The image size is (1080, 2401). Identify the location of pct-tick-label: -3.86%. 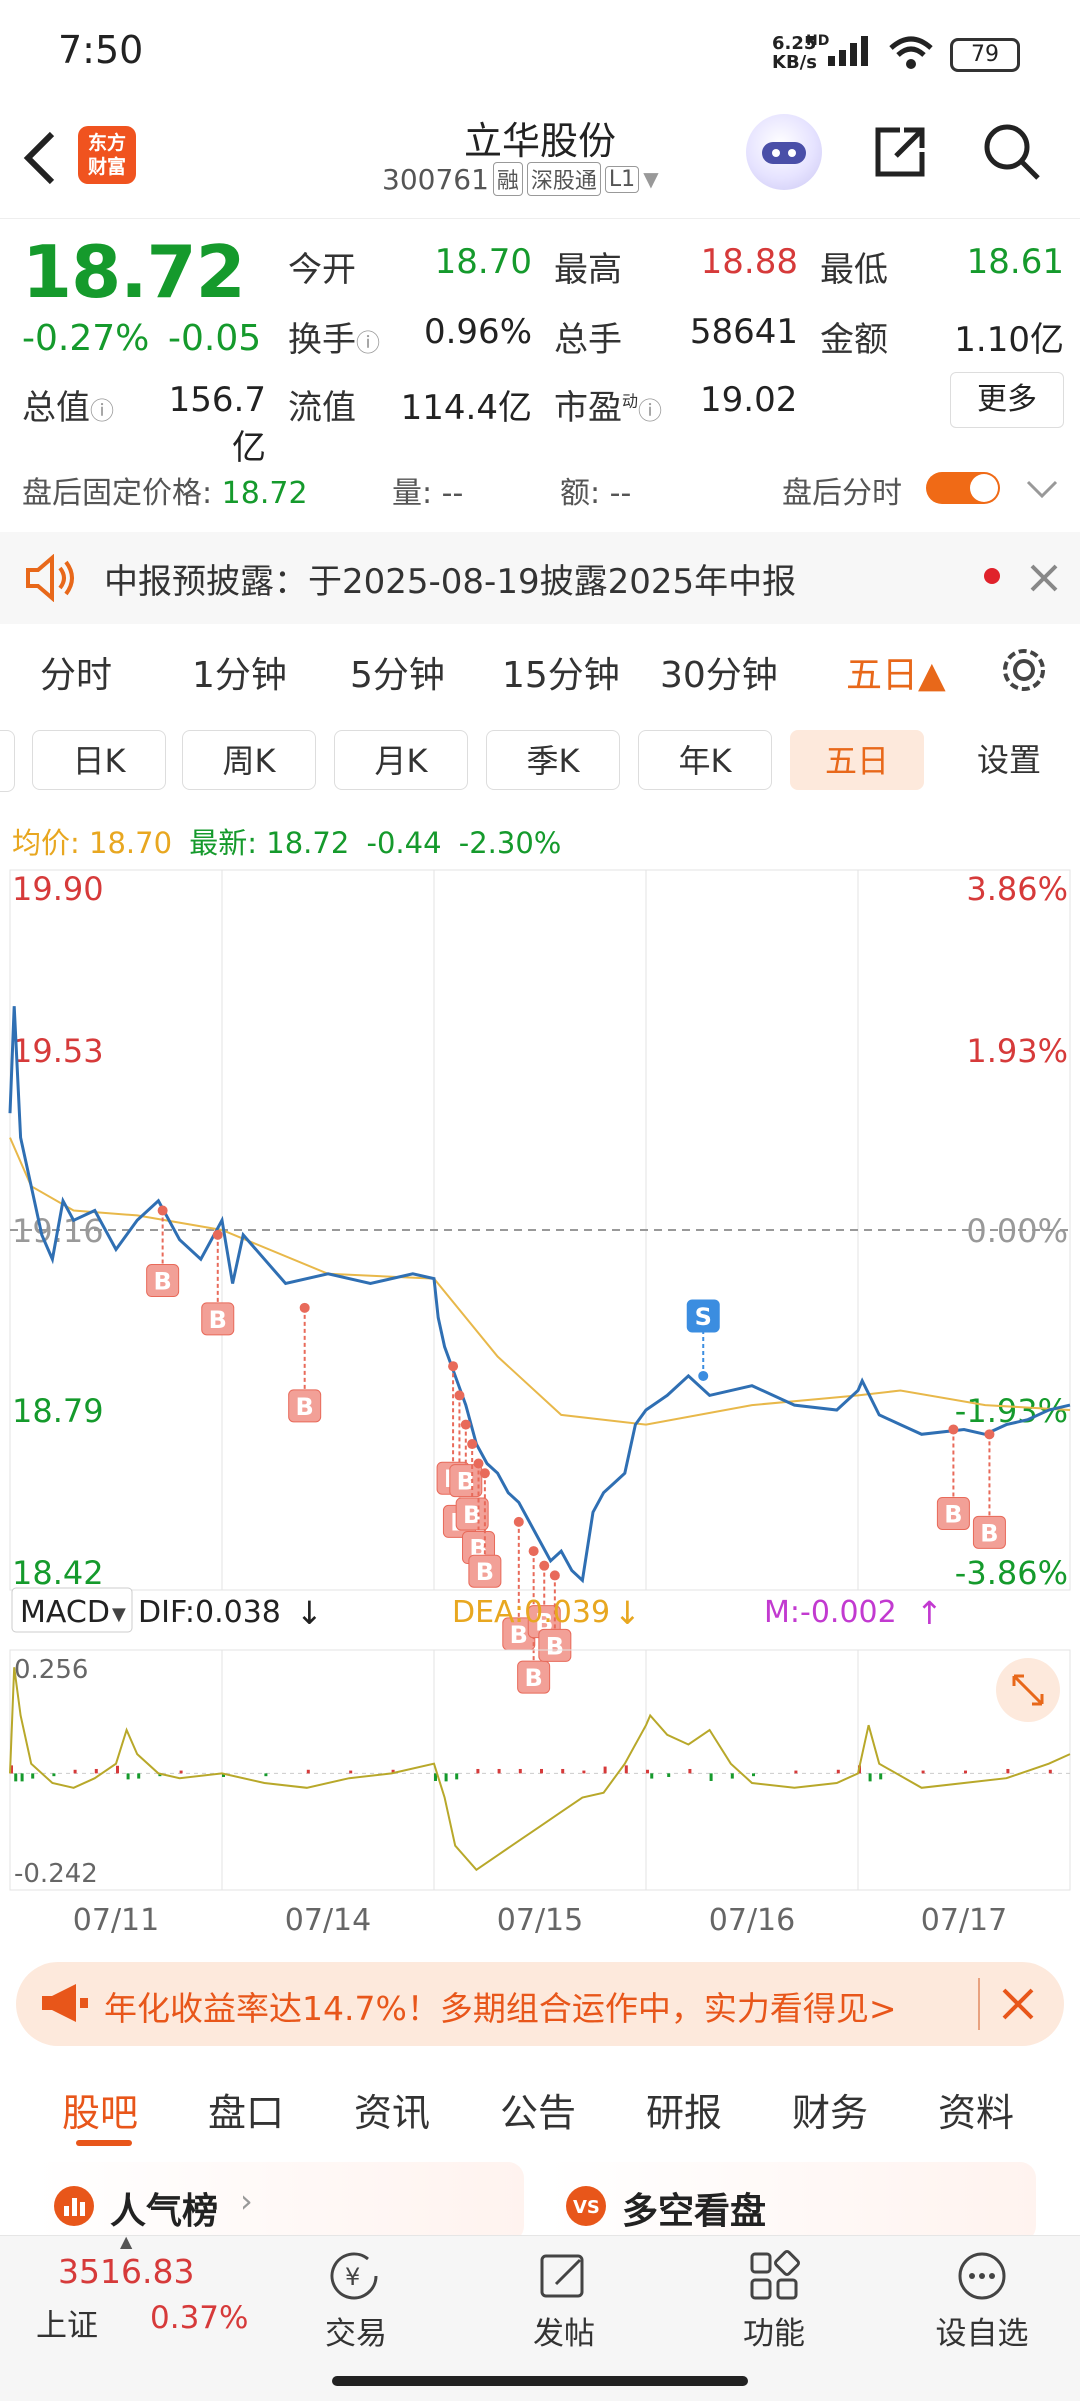
(1011, 1573).